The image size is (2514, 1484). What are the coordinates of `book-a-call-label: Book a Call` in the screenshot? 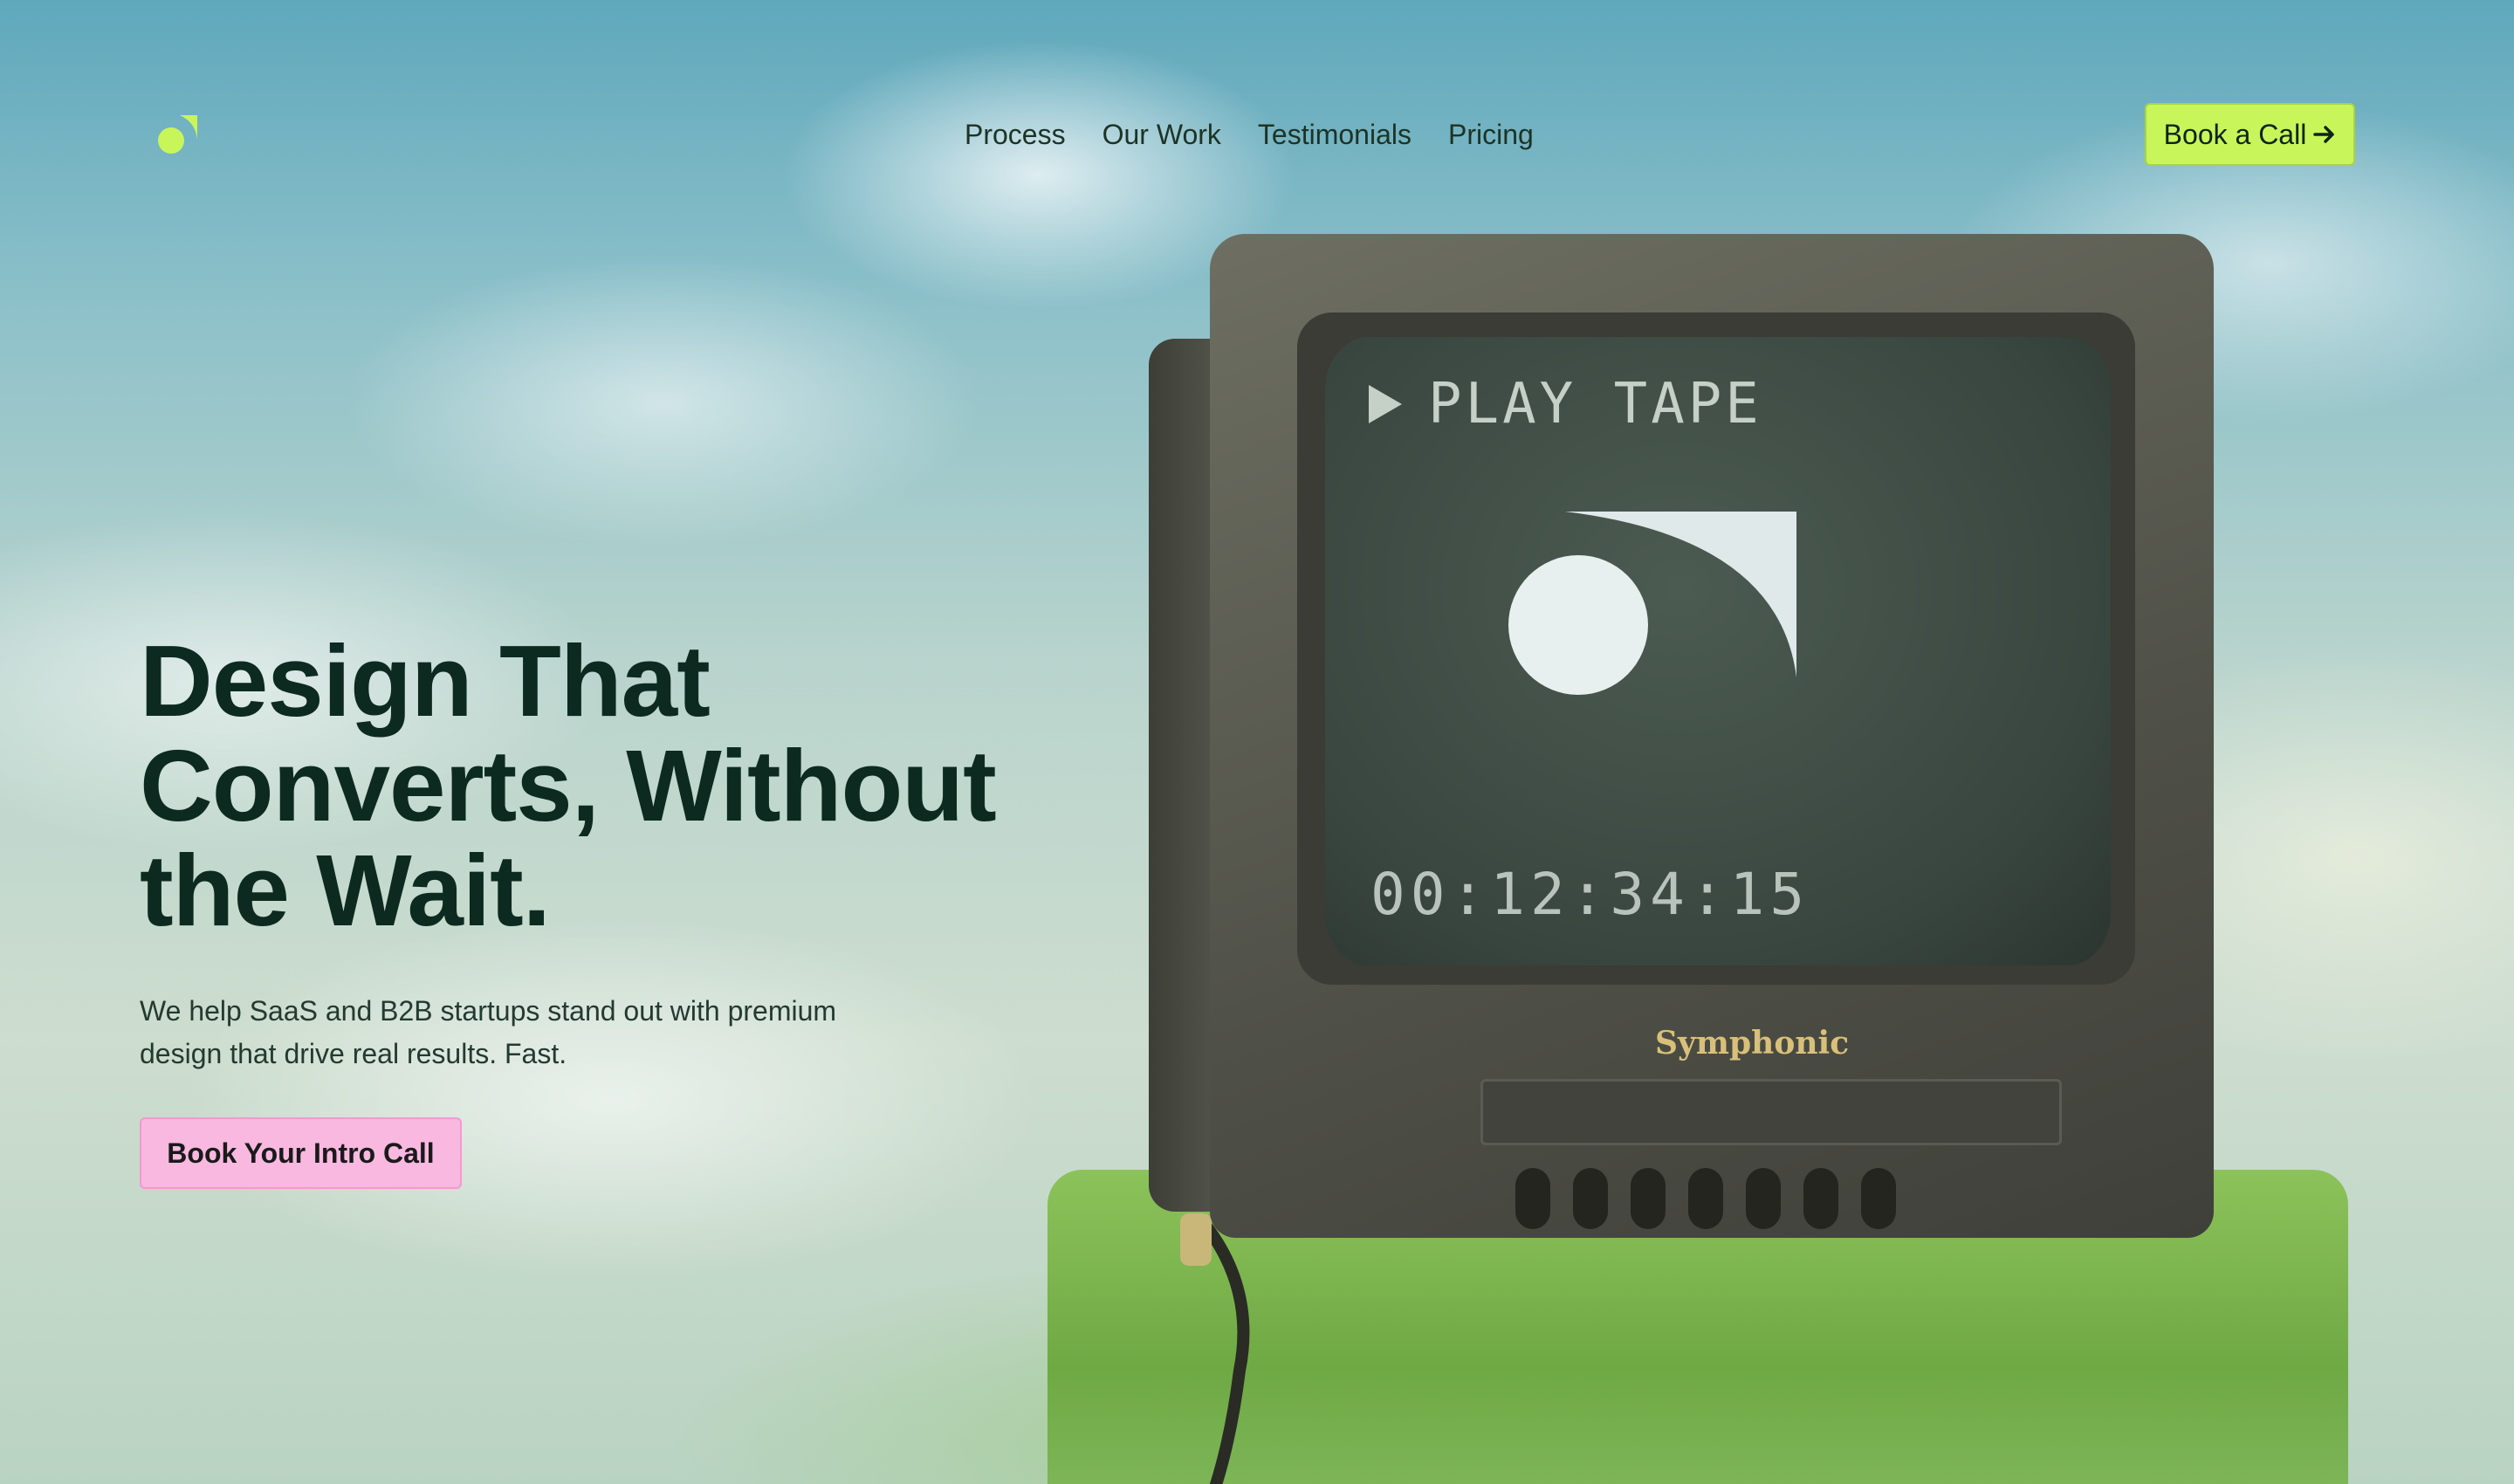 It's located at (2235, 134).